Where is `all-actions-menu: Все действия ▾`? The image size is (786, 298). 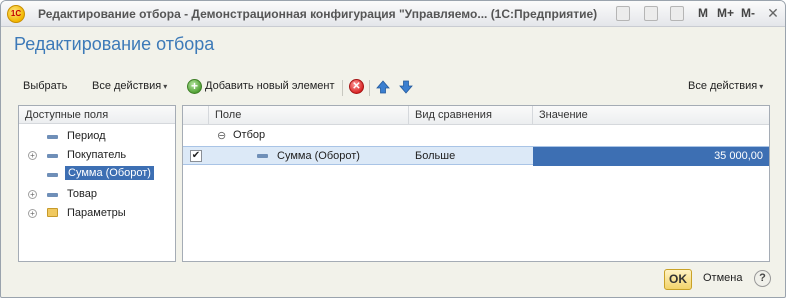 all-actions-menu: Все действия ▾ is located at coordinates (129, 86).